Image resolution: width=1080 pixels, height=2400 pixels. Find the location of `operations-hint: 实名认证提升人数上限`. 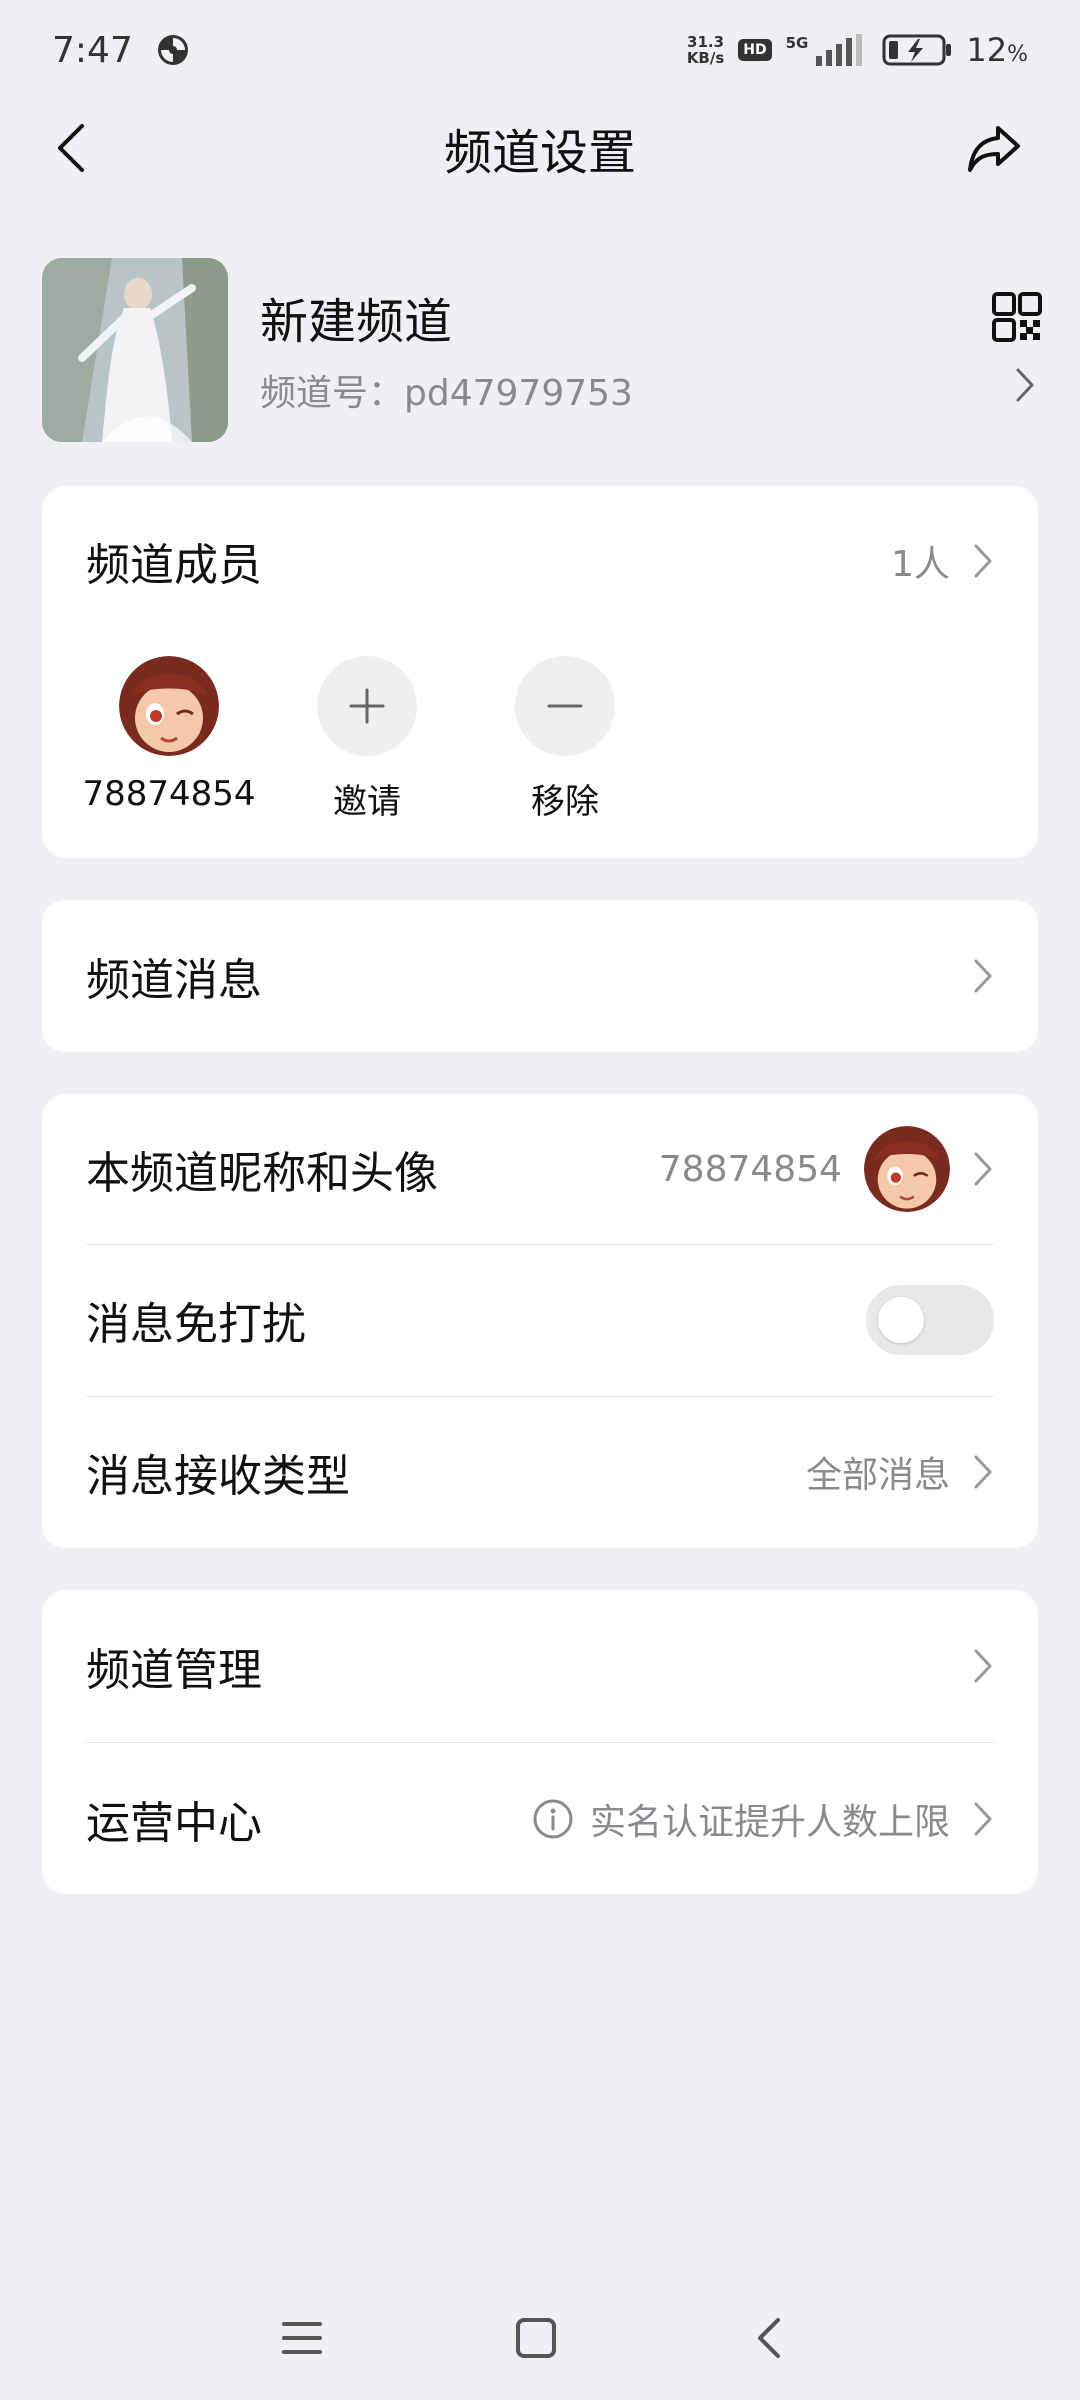

operations-hint: 实名认证提升人数上限 is located at coordinates (769, 1822).